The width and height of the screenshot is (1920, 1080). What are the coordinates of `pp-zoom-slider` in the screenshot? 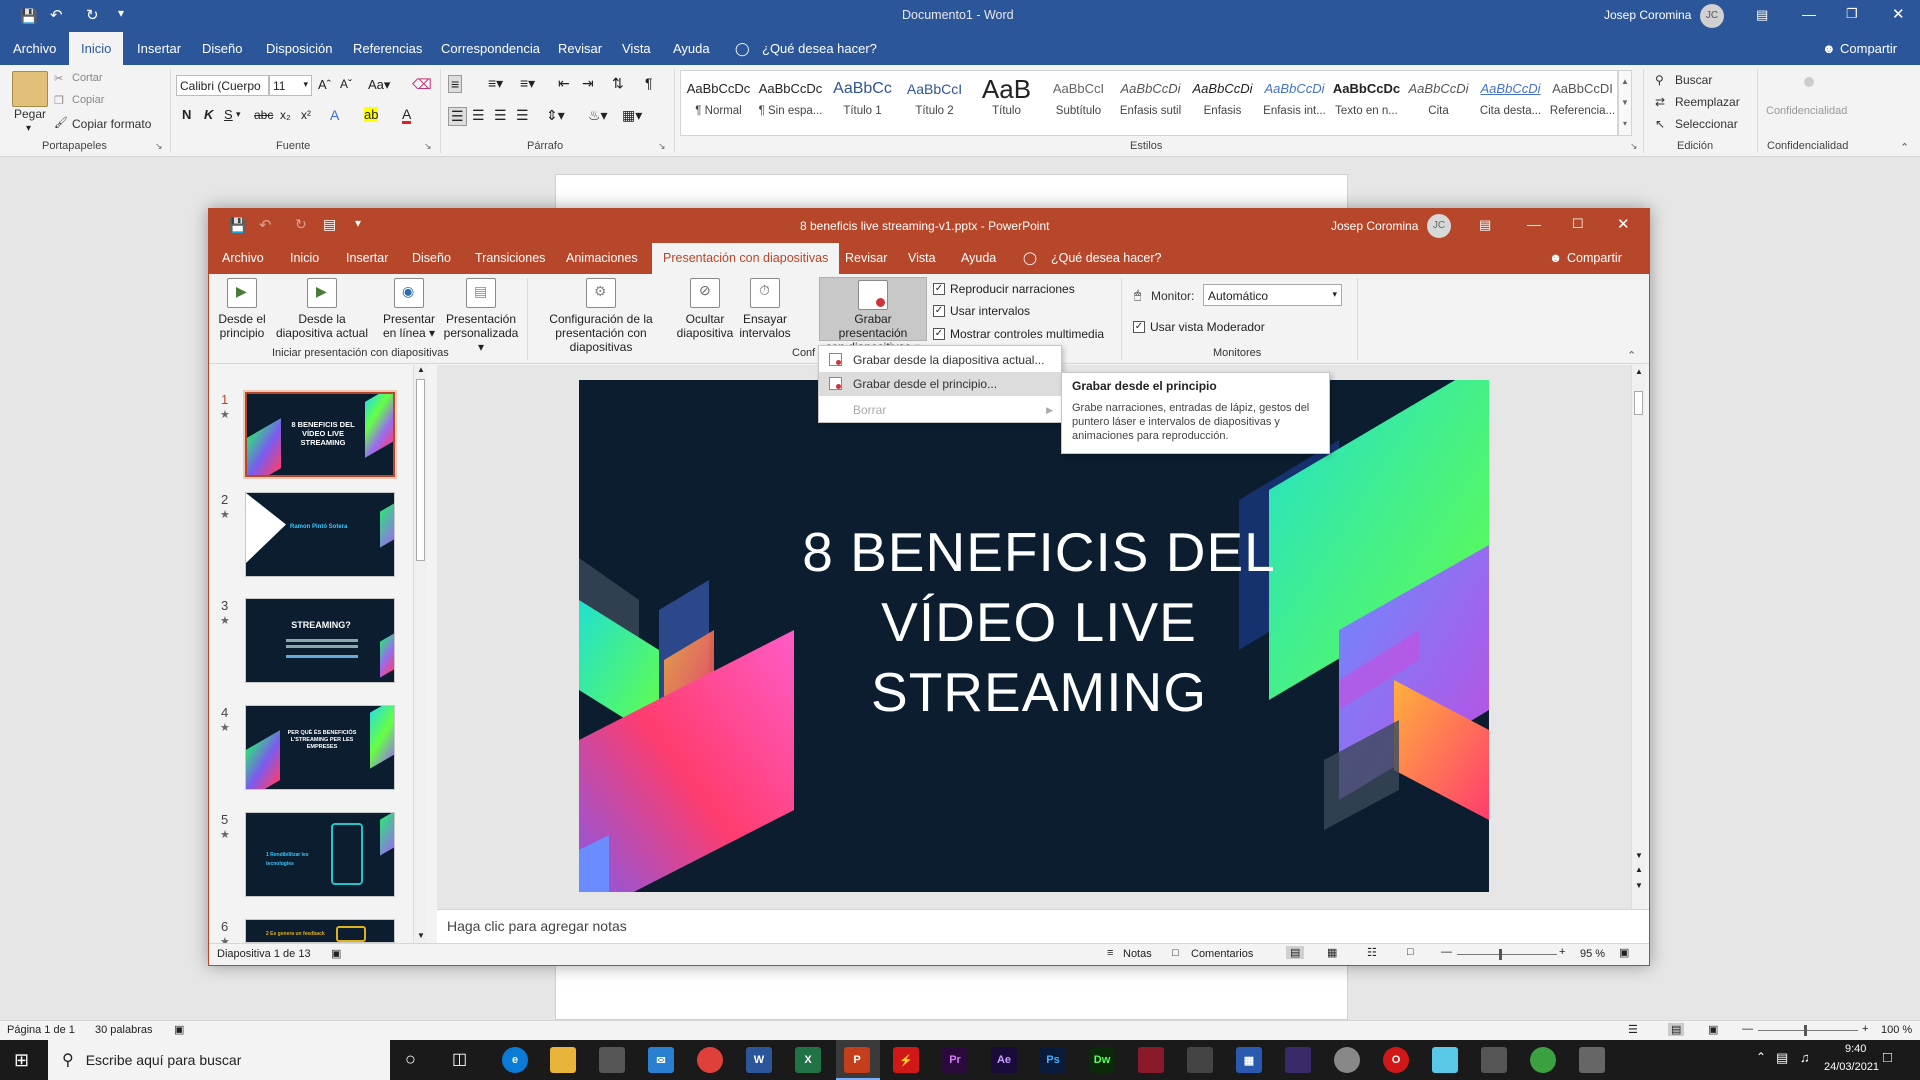 It's located at (1507, 954).